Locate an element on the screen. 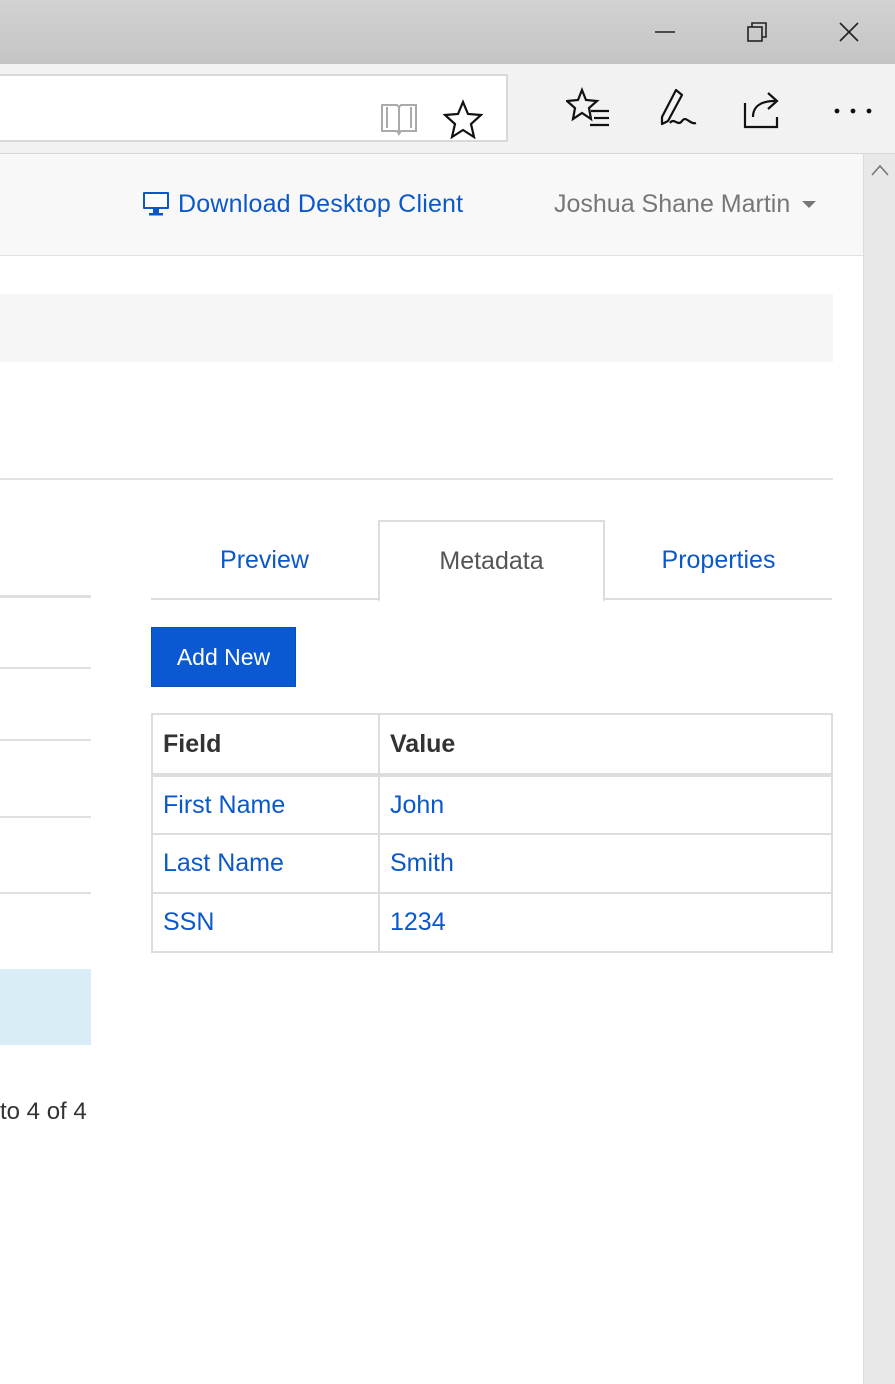  add-favorite-button is located at coordinates (463, 119).